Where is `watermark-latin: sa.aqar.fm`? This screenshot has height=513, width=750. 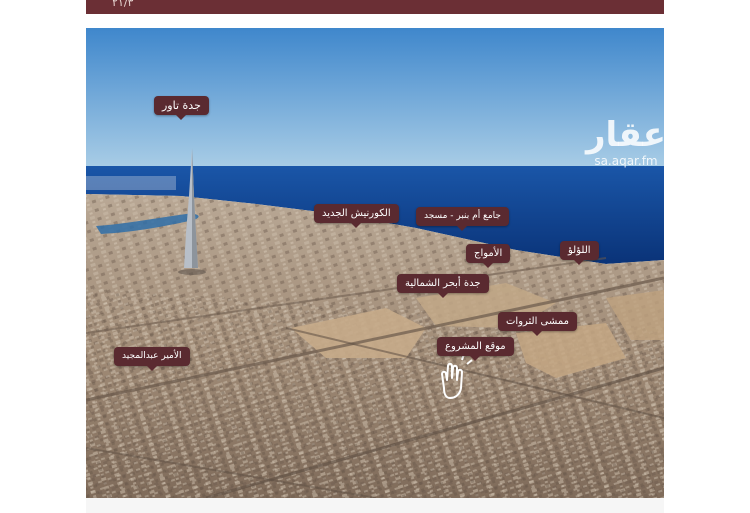
watermark-latin: sa.aqar.fm is located at coordinates (626, 161).